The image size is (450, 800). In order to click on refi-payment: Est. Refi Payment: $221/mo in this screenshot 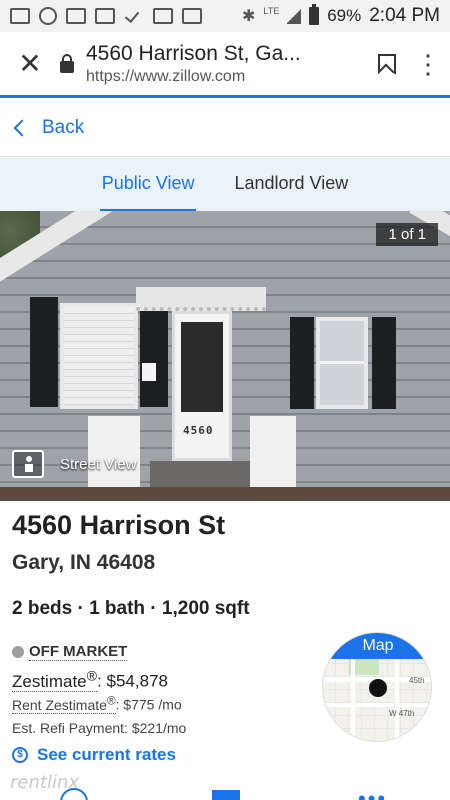, I will do `click(99, 728)`.